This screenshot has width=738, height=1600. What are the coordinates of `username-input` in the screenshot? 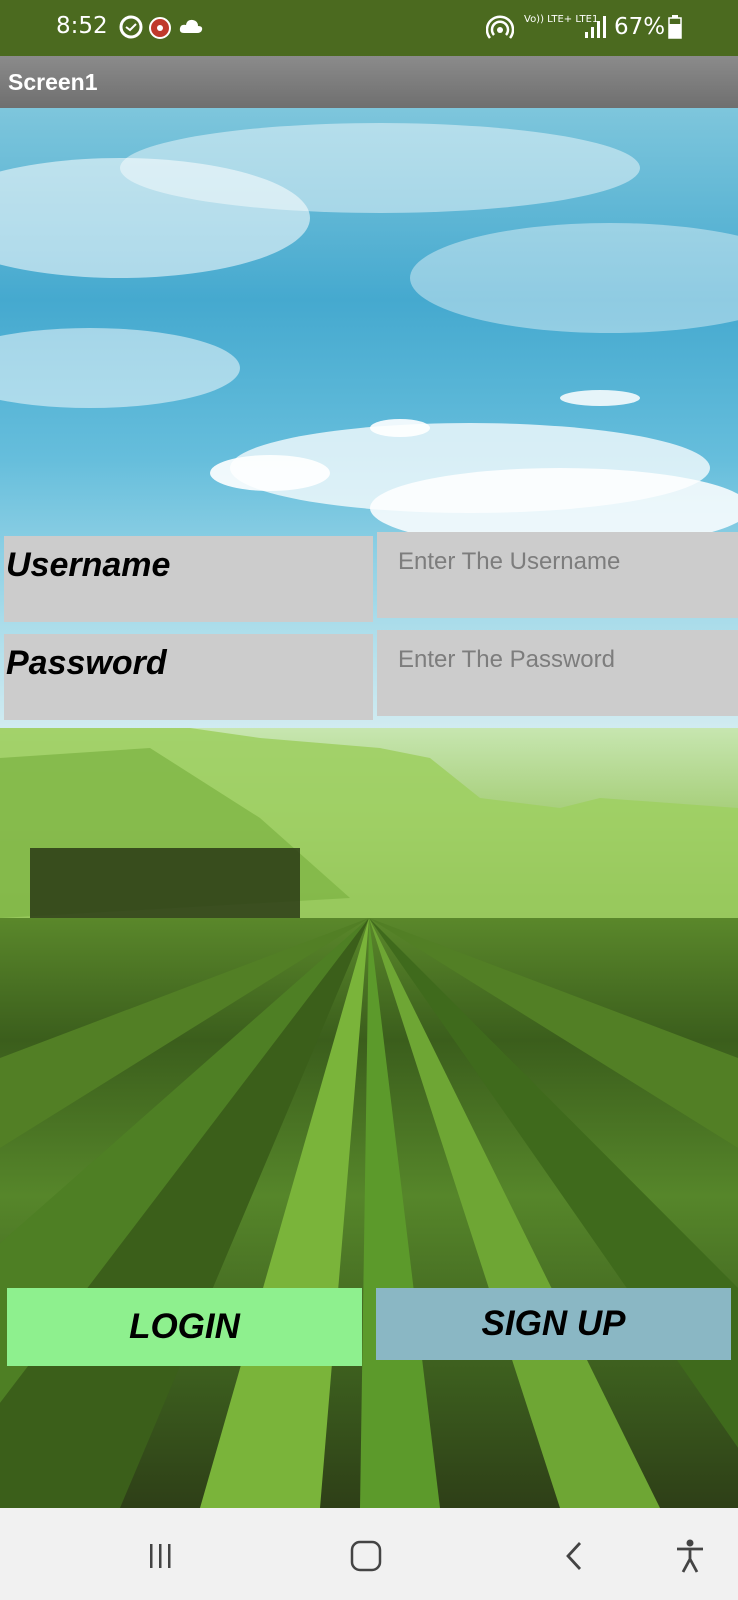 It's located at (557, 575).